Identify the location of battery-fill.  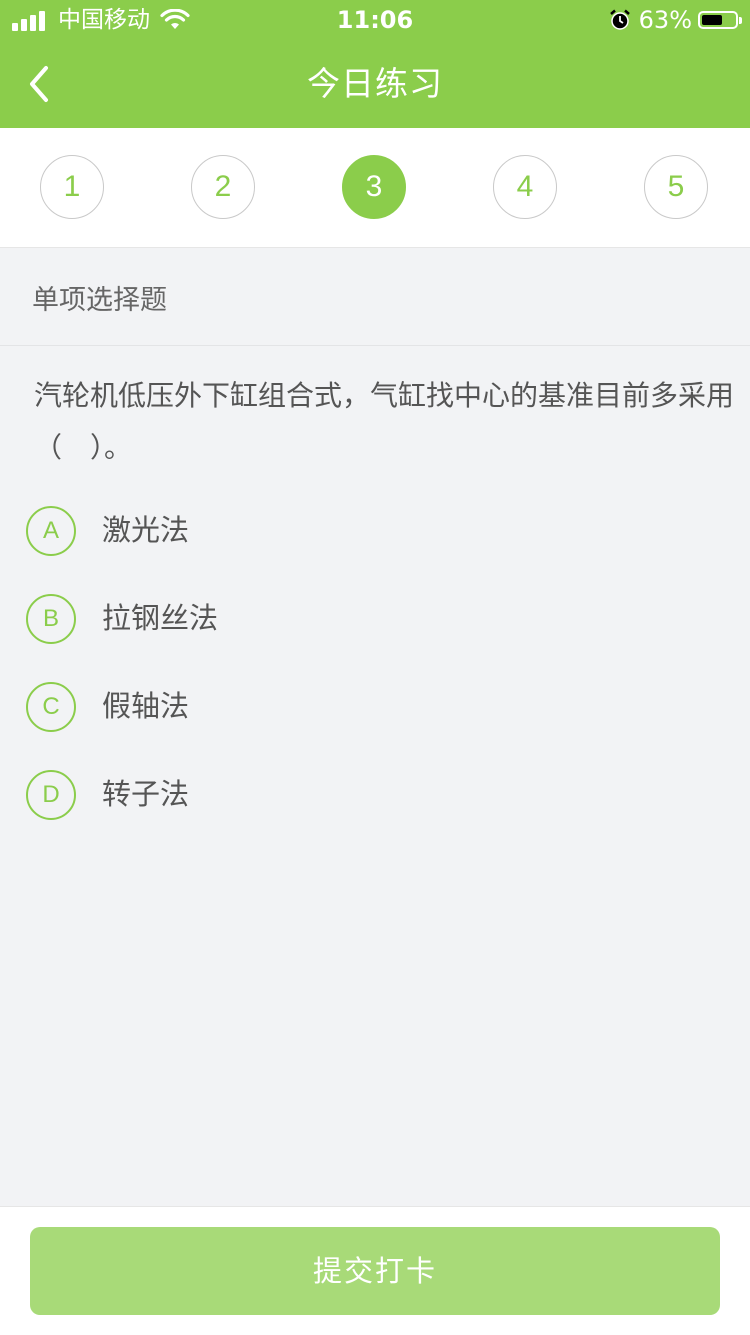
(712, 20).